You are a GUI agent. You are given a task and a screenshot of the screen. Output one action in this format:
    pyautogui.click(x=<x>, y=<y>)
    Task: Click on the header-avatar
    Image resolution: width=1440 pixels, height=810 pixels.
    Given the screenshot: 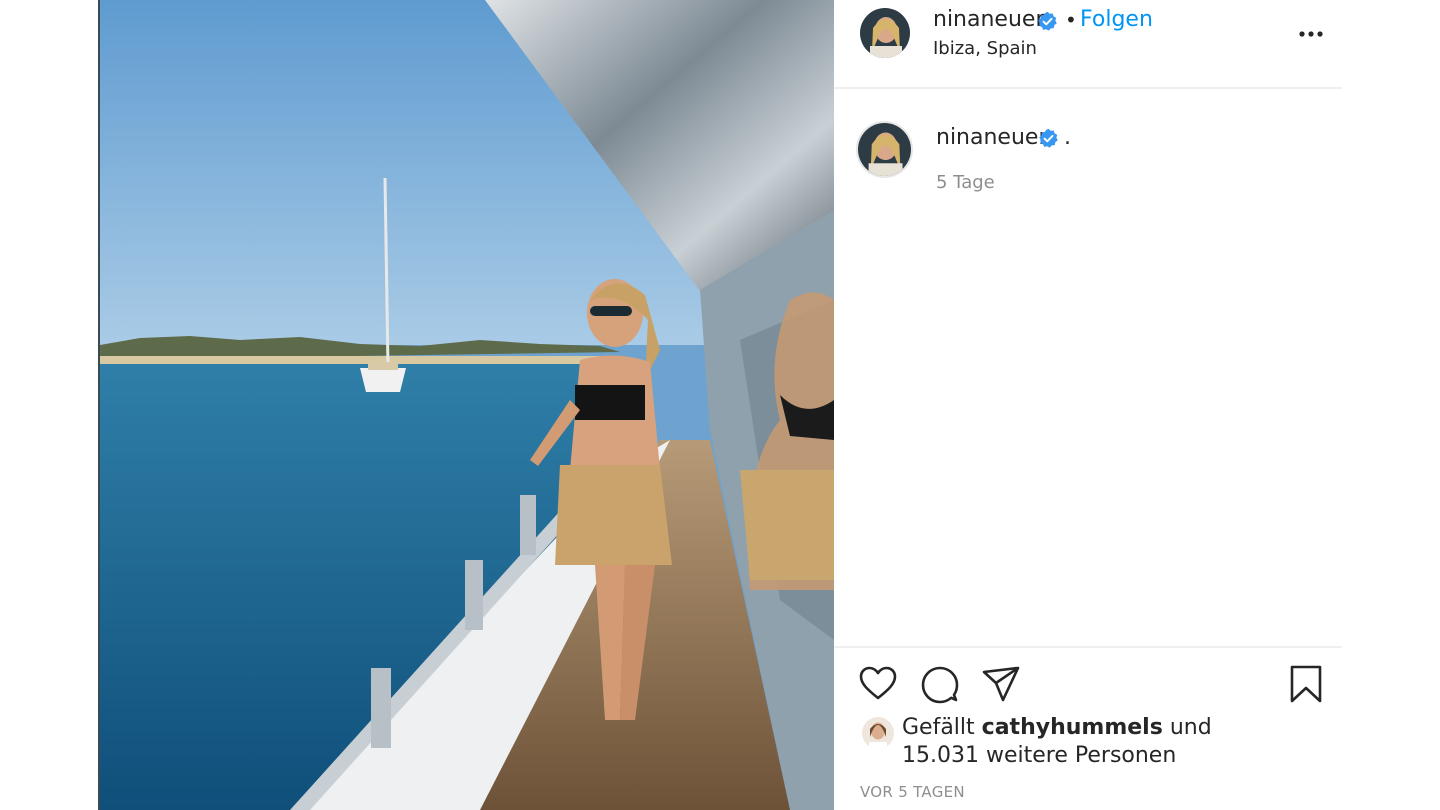 What is the action you would take?
    pyautogui.click(x=885, y=33)
    